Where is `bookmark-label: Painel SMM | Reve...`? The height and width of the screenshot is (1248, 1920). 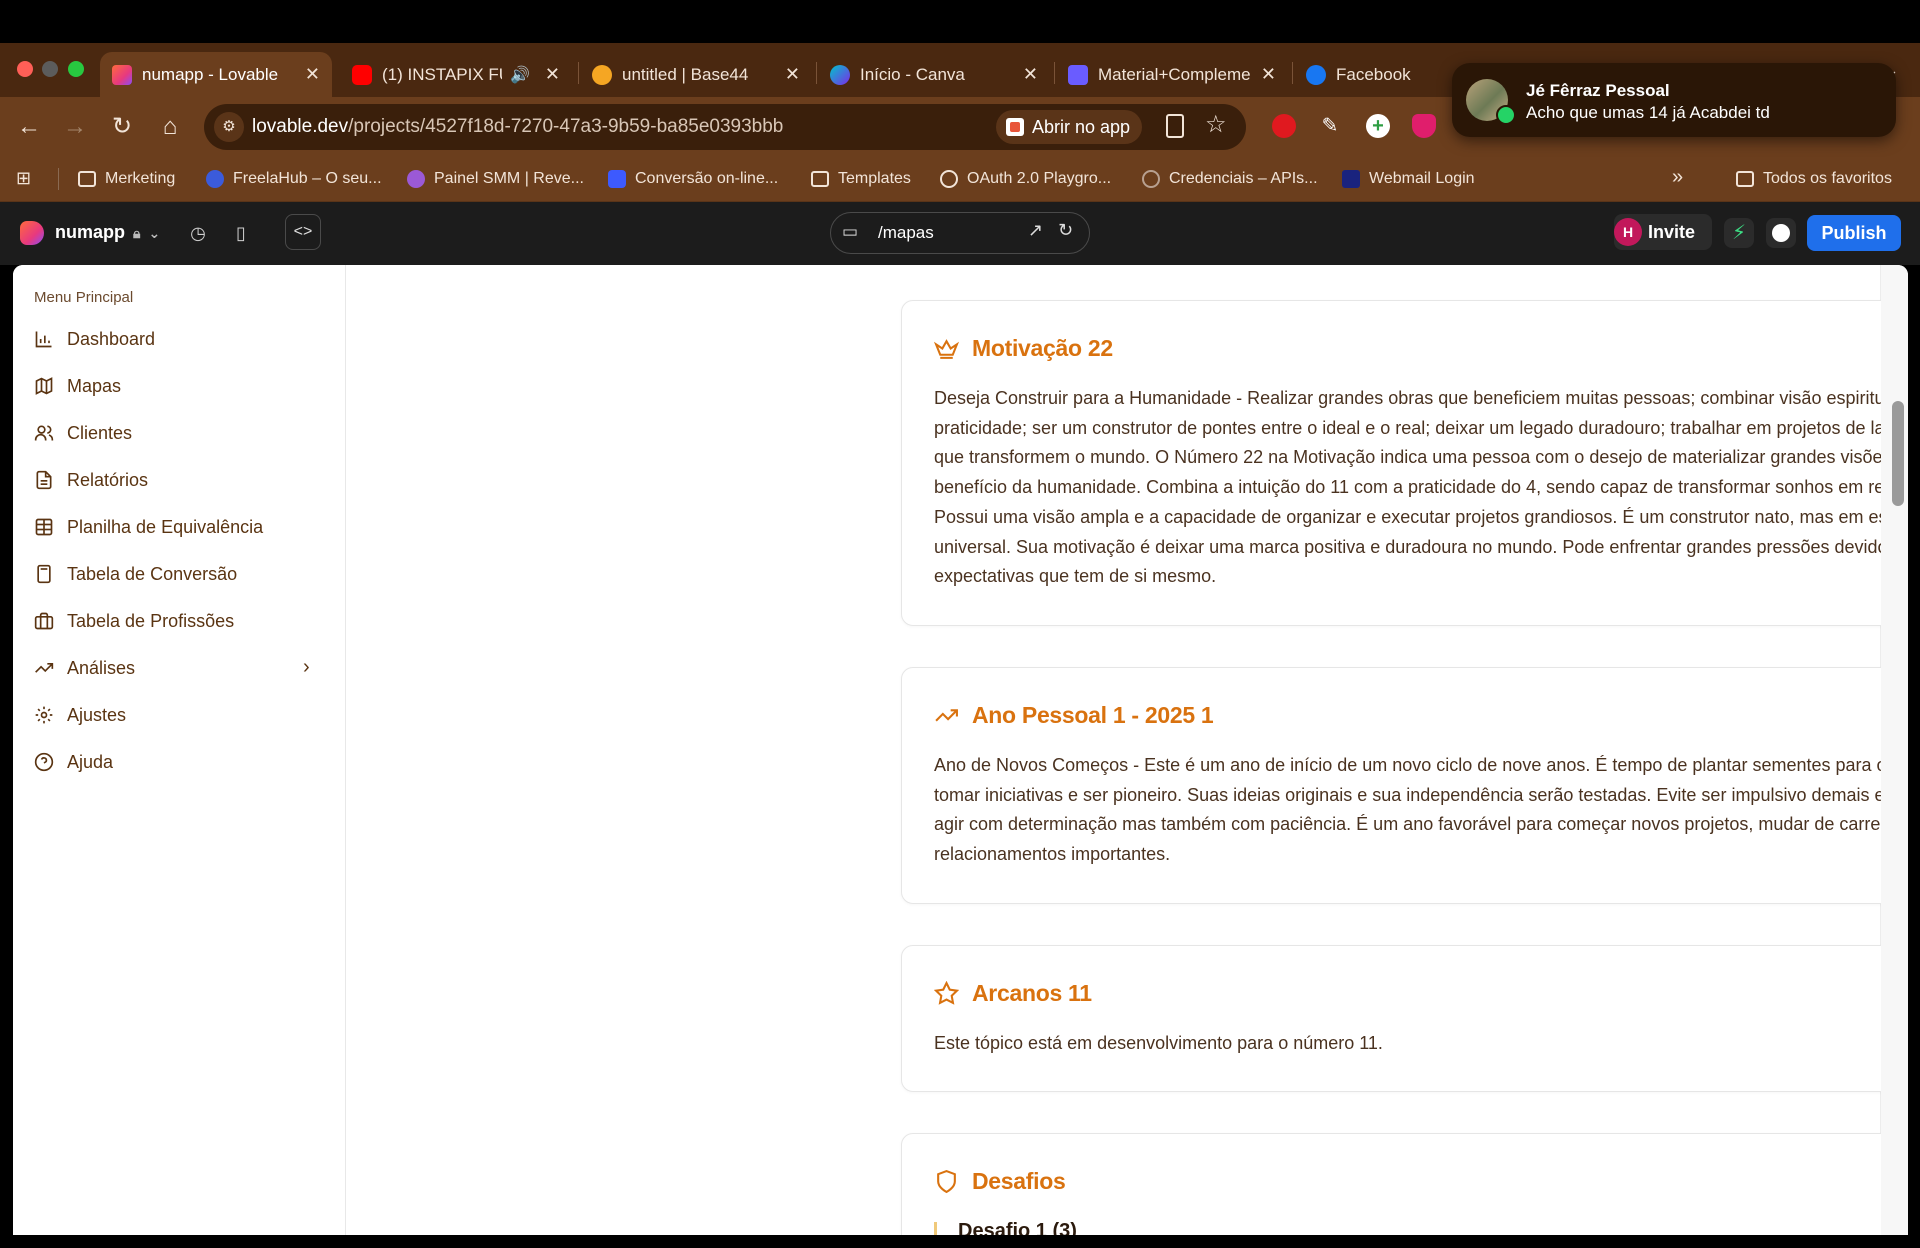
bookmark-label: Painel SMM | Reve... is located at coordinates (509, 178).